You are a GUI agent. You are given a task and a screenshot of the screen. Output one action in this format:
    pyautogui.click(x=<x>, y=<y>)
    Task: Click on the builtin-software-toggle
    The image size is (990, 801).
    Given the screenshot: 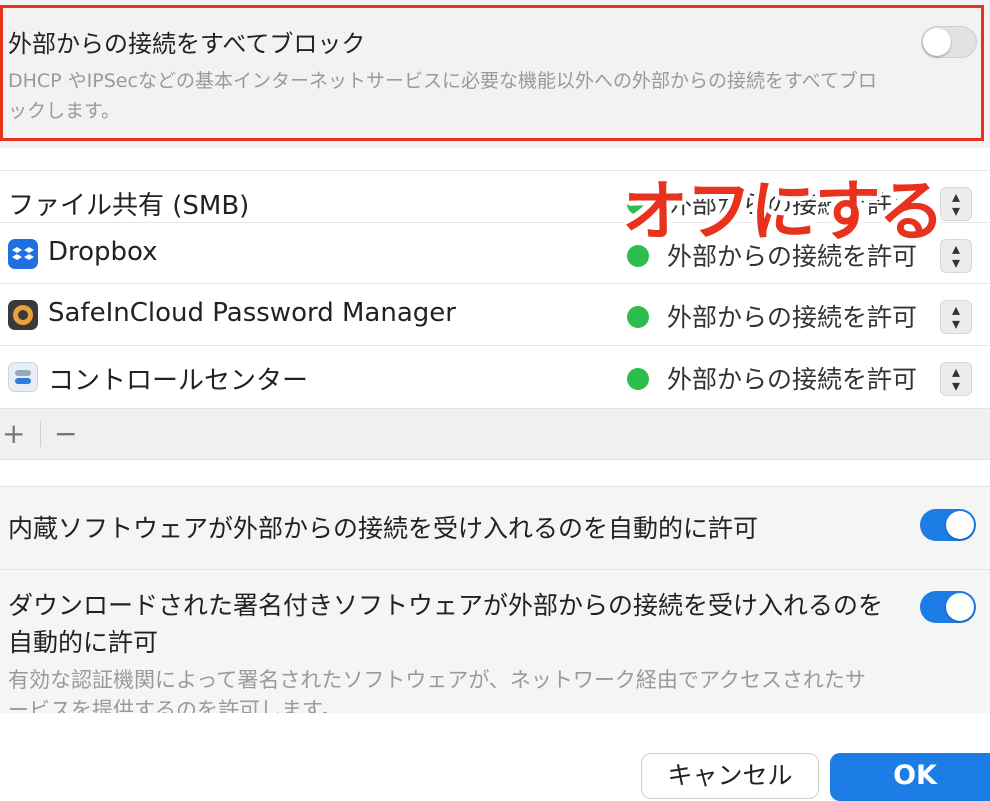 What is the action you would take?
    pyautogui.click(x=948, y=525)
    